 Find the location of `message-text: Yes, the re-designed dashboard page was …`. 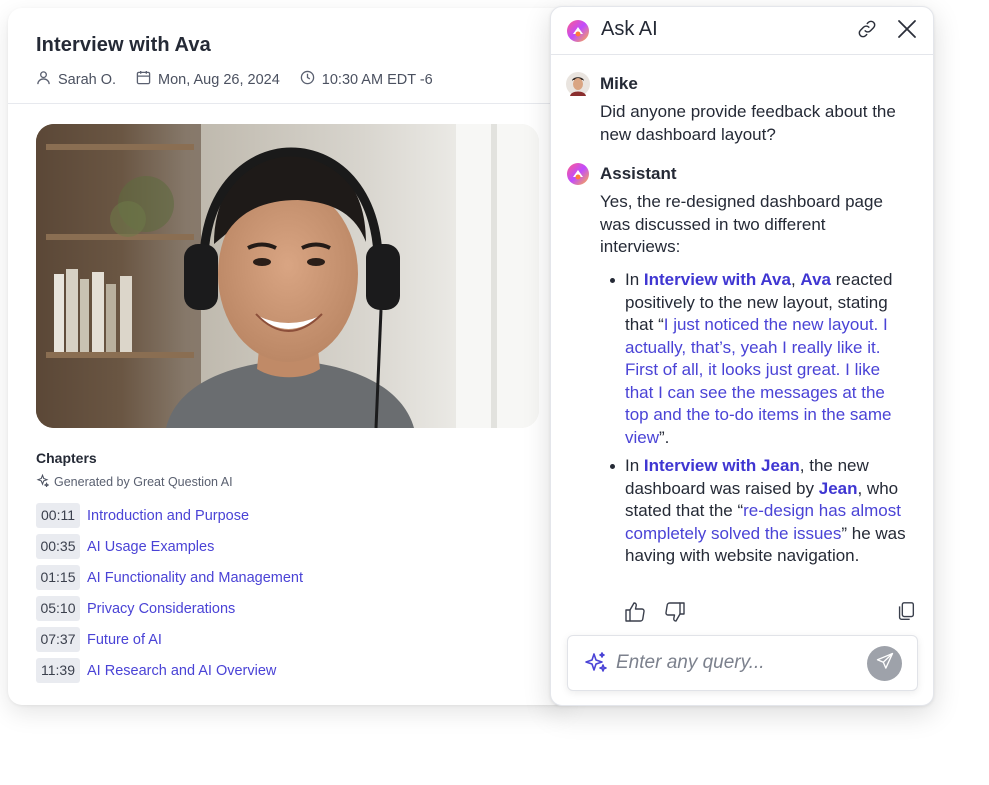

message-text: Yes, the re-designed dashboard page was … is located at coordinates (741, 224).